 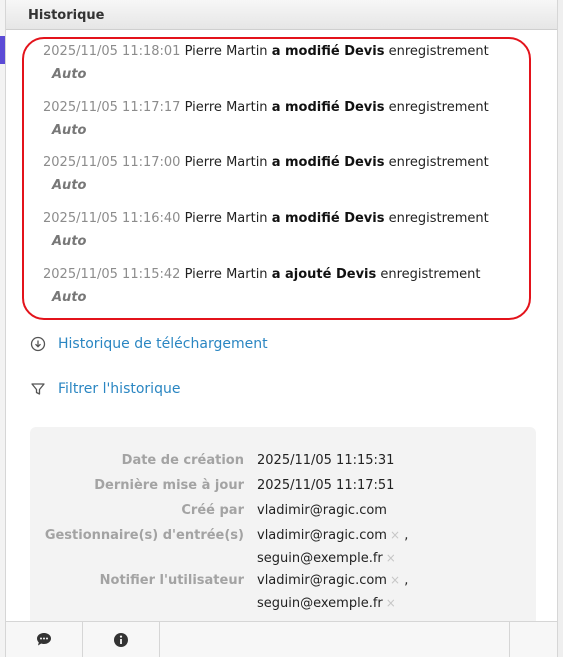 I want to click on entry-action: a ajouté Devis, so click(x=324, y=274).